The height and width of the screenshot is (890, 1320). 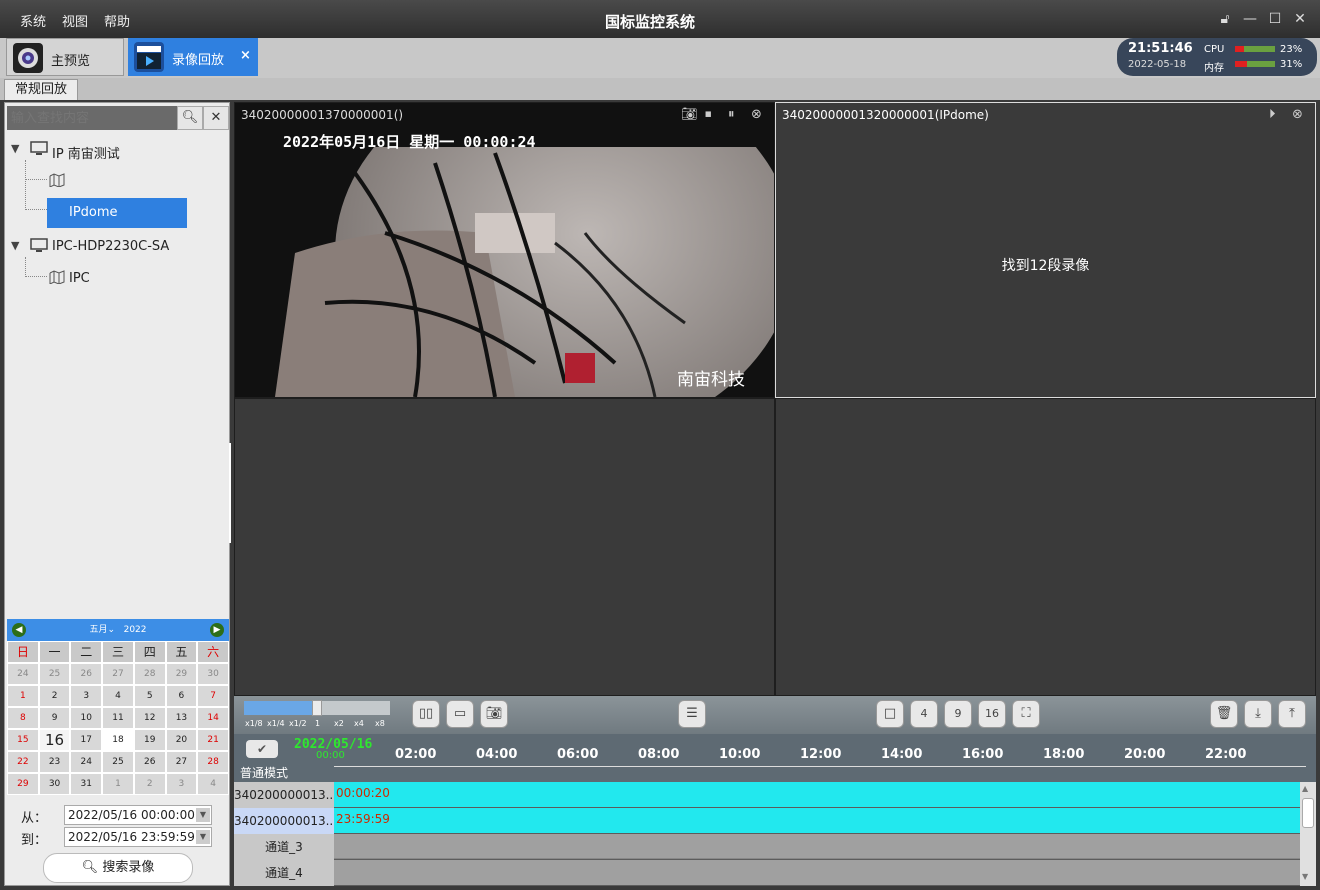 I want to click on search-input, so click(x=92, y=118).